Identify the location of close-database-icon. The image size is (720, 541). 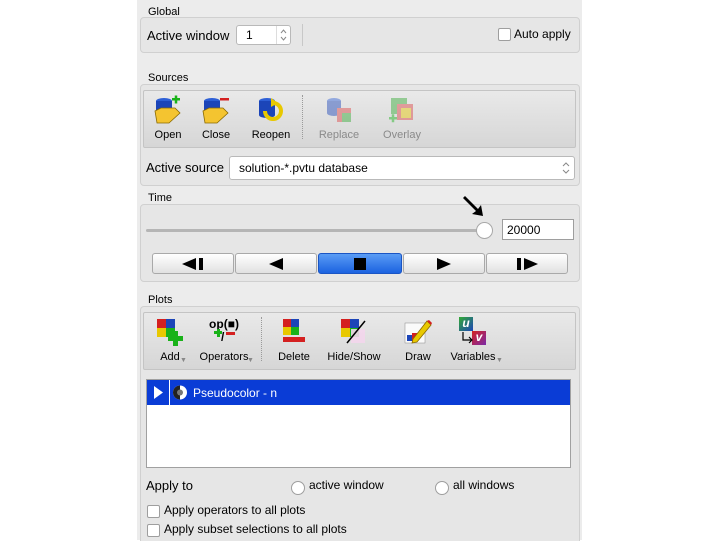
(215, 111).